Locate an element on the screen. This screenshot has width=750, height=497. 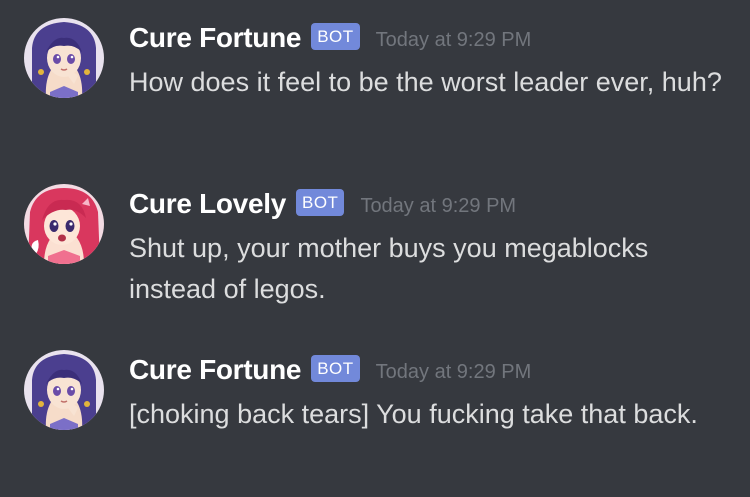
username: Cure Lovely is located at coordinates (207, 204).